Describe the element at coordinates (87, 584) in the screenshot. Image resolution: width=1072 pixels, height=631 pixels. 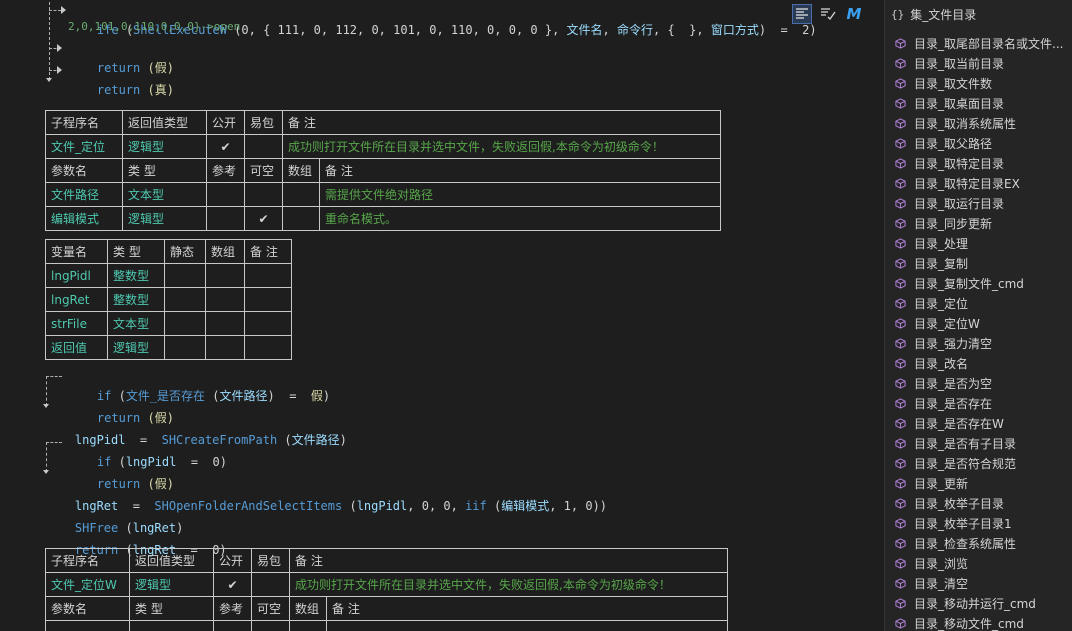
I see `sub-name: 文件_定位W` at that location.